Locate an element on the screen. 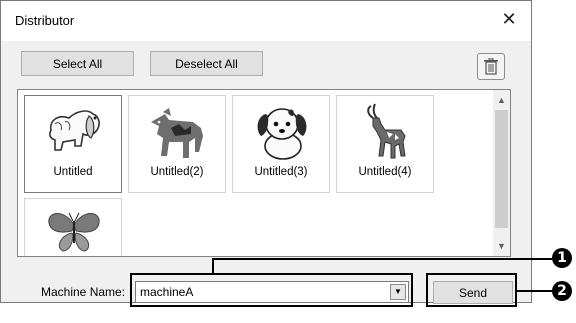 Image resolution: width=576 pixels, height=323 pixels. antelope-icon is located at coordinates (386, 131).